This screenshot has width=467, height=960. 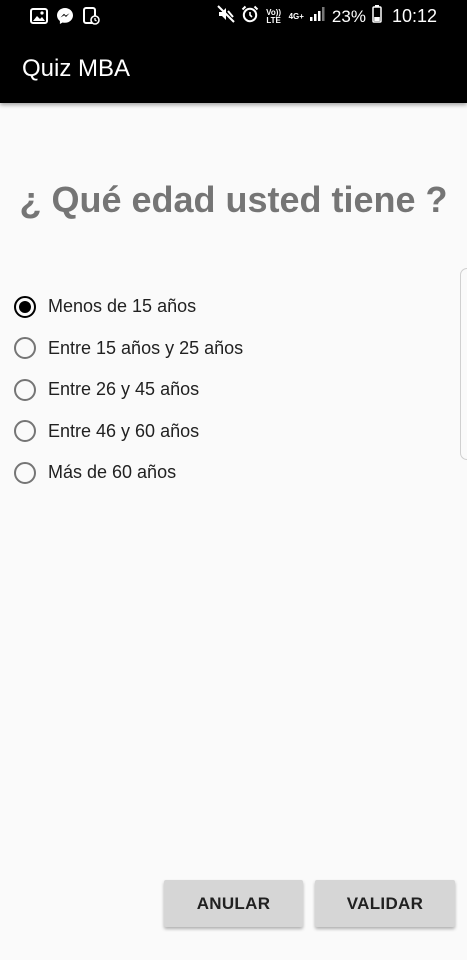 I want to click on 4g-icon: 4G+, so click(x=296, y=16).